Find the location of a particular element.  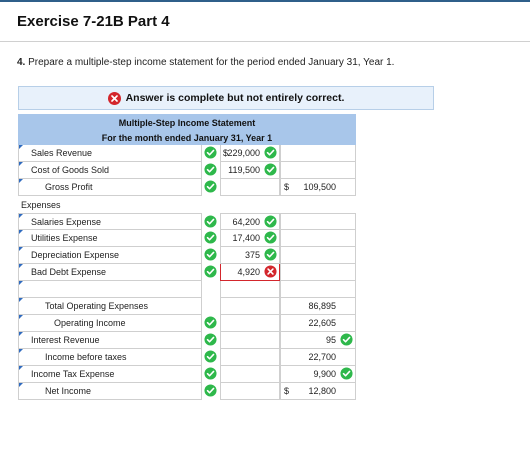

row-label-field: Gross Profit is located at coordinates (117, 187).